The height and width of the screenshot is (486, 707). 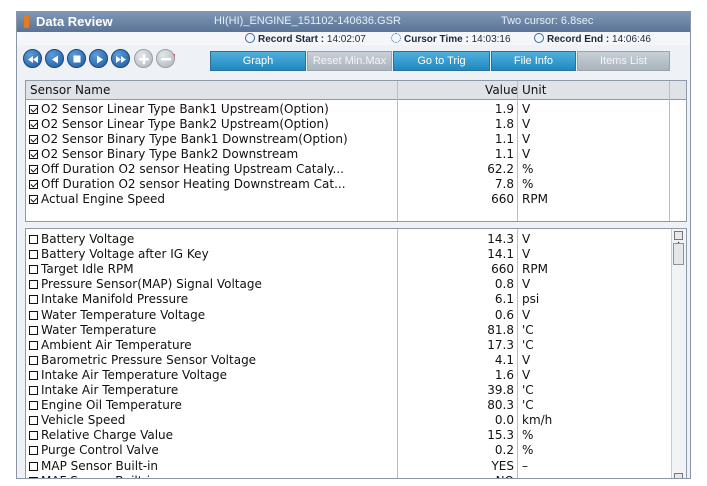 I want to click on vertical-scrollbar, so click(x=678, y=353).